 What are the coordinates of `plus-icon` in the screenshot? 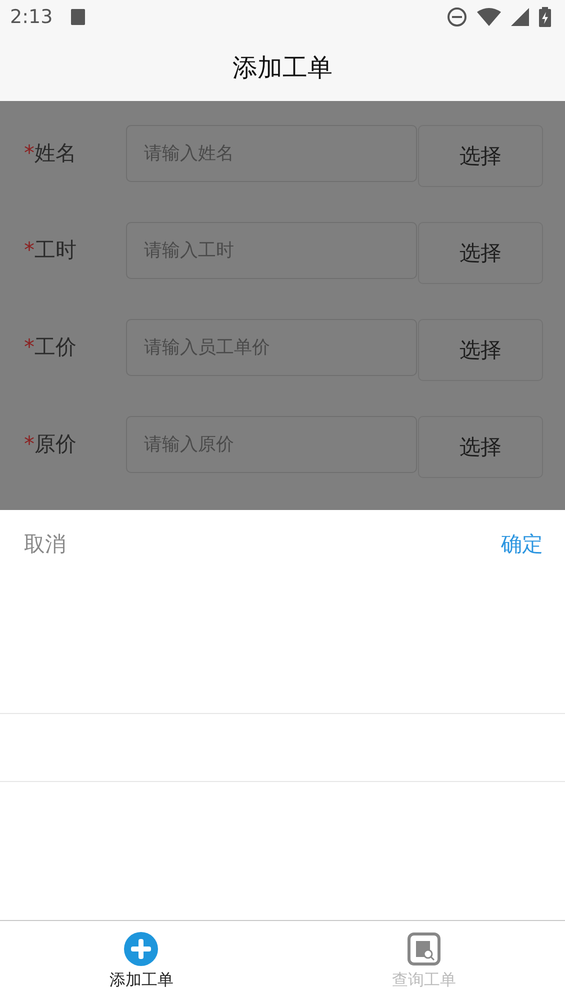 It's located at (141, 949).